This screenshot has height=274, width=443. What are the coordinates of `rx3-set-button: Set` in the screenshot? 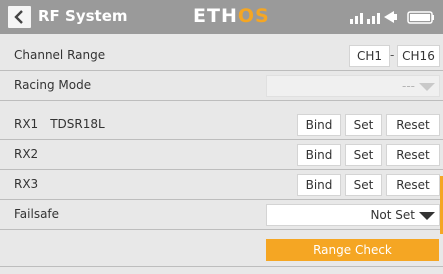 It's located at (363, 185).